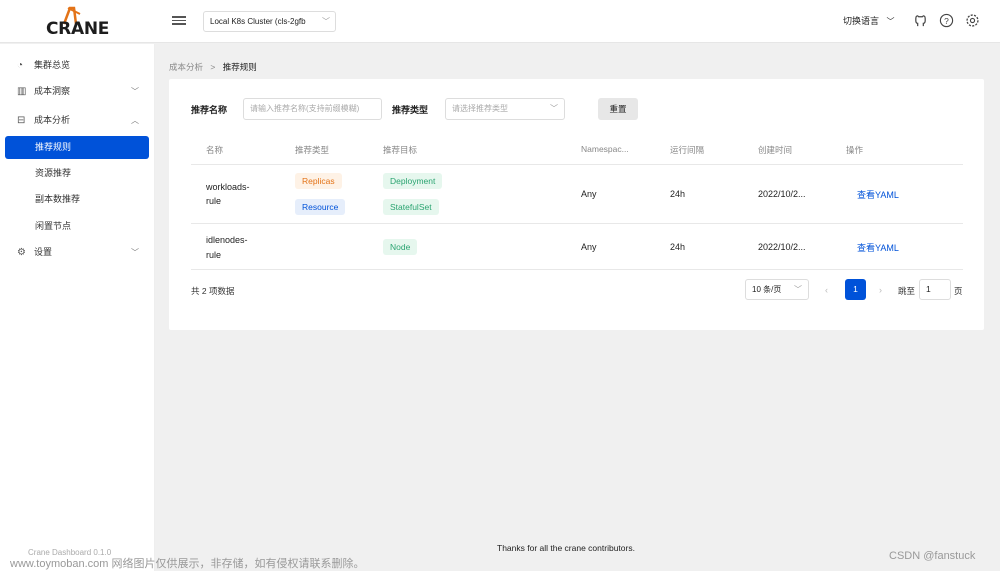 The width and height of the screenshot is (1000, 571). I want to click on rule-name-line1: workloads-, so click(228, 187).